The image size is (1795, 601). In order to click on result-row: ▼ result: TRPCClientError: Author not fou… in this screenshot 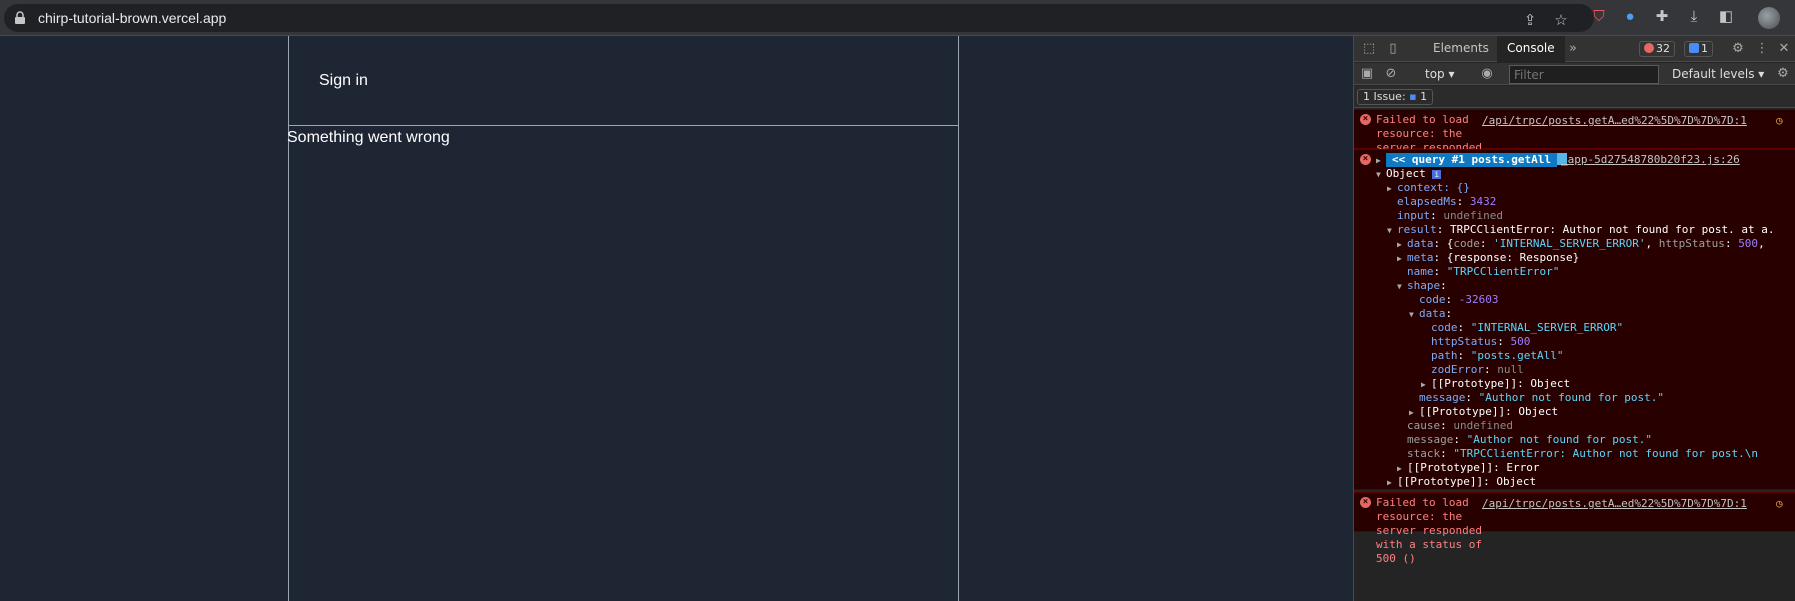, I will do `click(1581, 230)`.